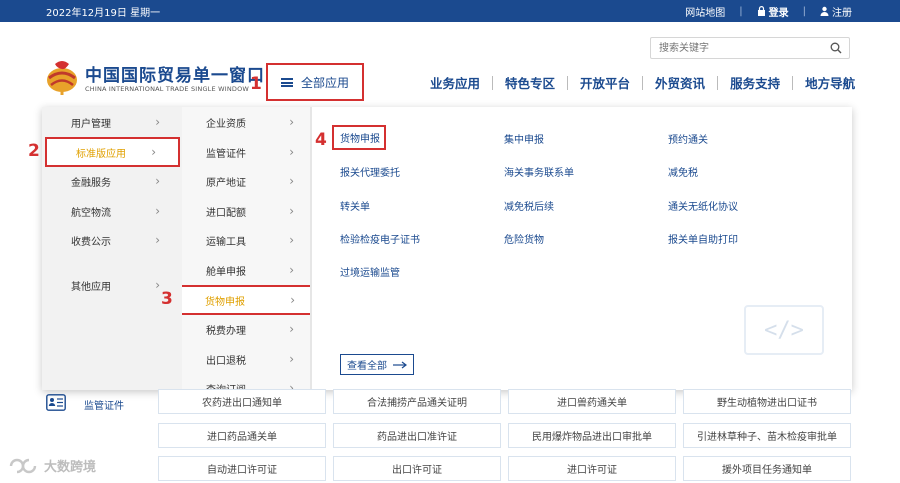  Describe the element at coordinates (370, 171) in the screenshot. I see `link: 报关代理委托` at that location.